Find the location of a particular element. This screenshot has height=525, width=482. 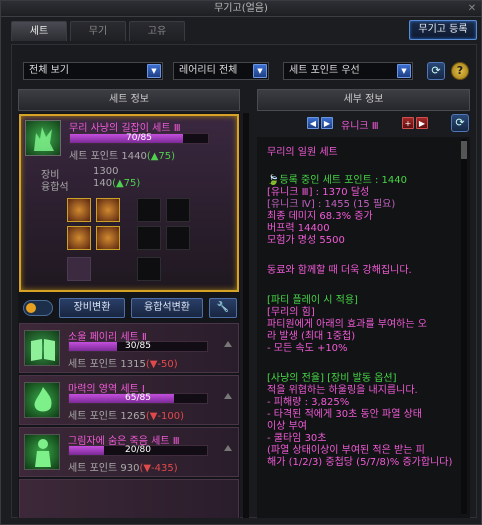

window-title: 무기고(얼음) ✕ is located at coordinates (241, 9).